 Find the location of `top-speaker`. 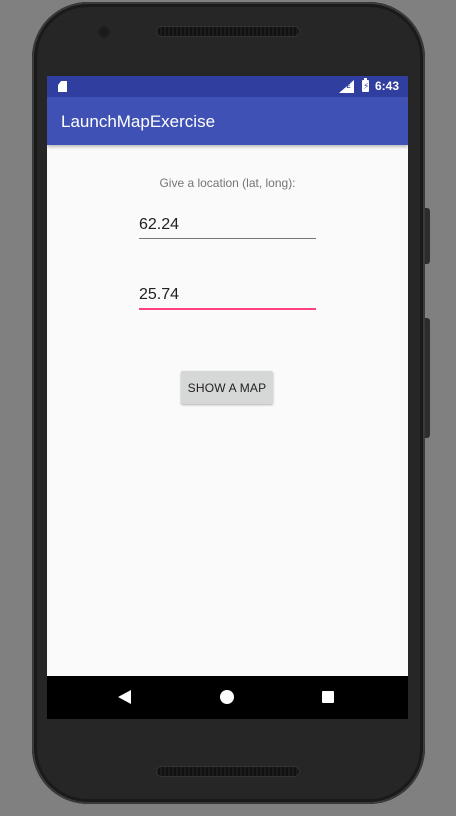

top-speaker is located at coordinates (228, 31).